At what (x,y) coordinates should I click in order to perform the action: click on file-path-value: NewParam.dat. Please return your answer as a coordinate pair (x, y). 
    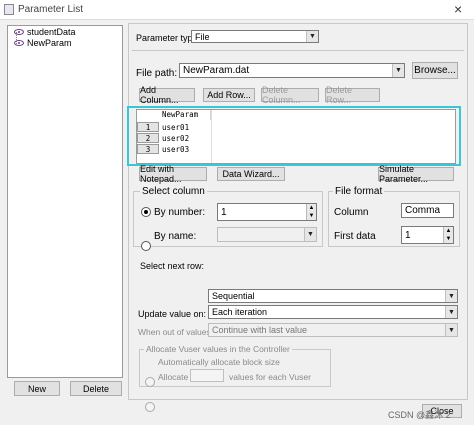
    Looking at the image, I should click on (216, 70).